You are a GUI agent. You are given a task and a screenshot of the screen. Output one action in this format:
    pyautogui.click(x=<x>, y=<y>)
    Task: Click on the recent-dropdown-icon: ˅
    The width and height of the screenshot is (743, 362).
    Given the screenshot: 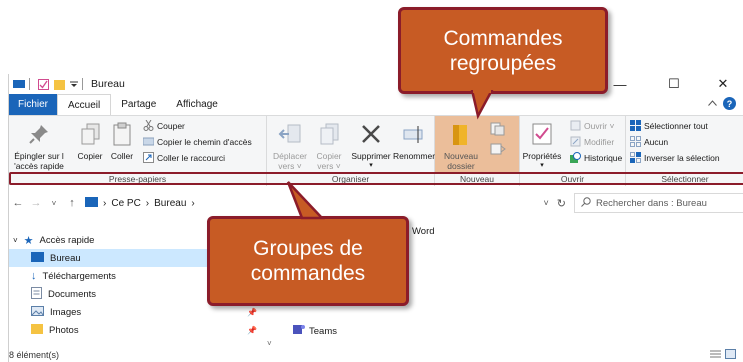 What is the action you would take?
    pyautogui.click(x=54, y=203)
    